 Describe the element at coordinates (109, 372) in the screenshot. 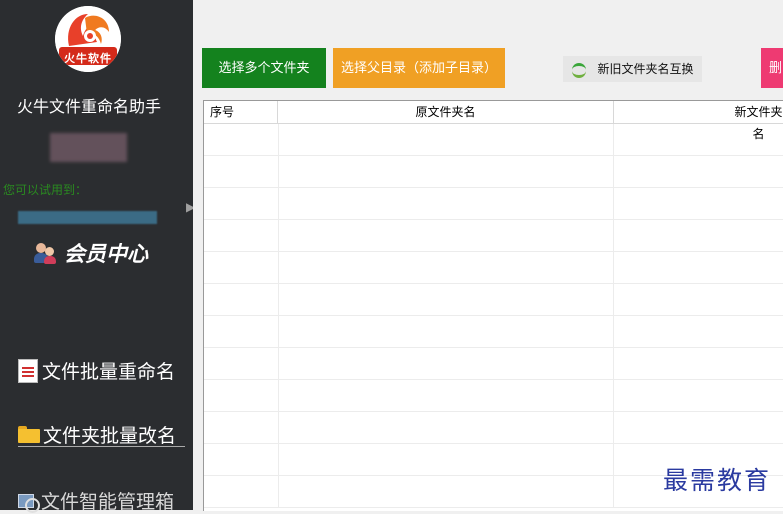

I see `nav-label: 文件批量重命名` at that location.